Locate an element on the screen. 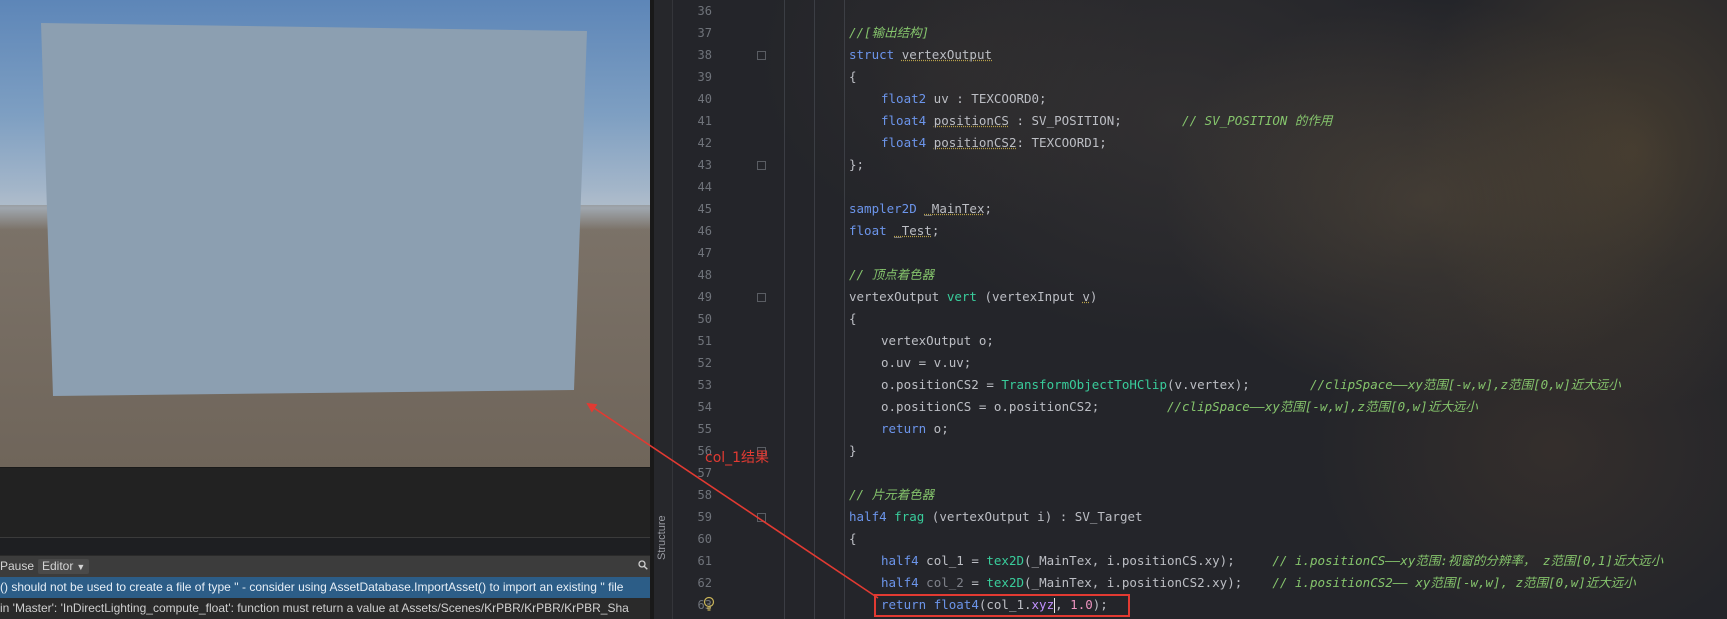  code-line-60: { is located at coordinates (853, 538).